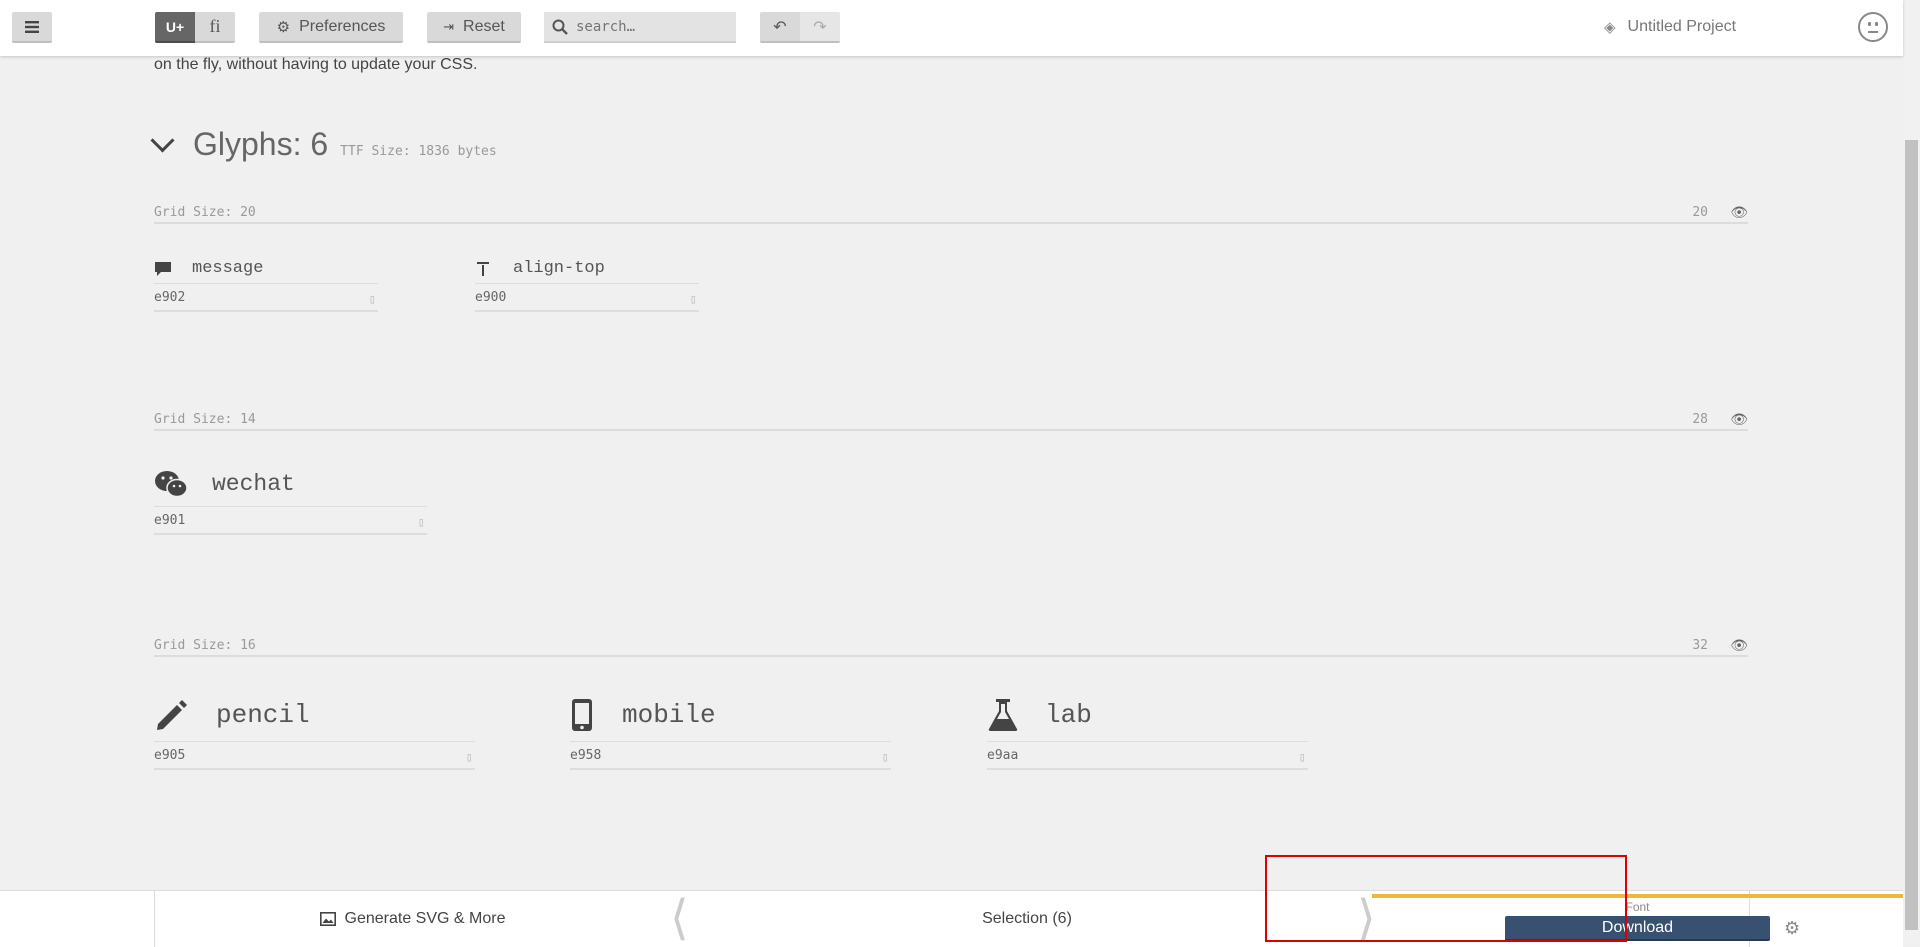  What do you see at coordinates (483, 268) in the screenshot?
I see `align-top-icon` at bounding box center [483, 268].